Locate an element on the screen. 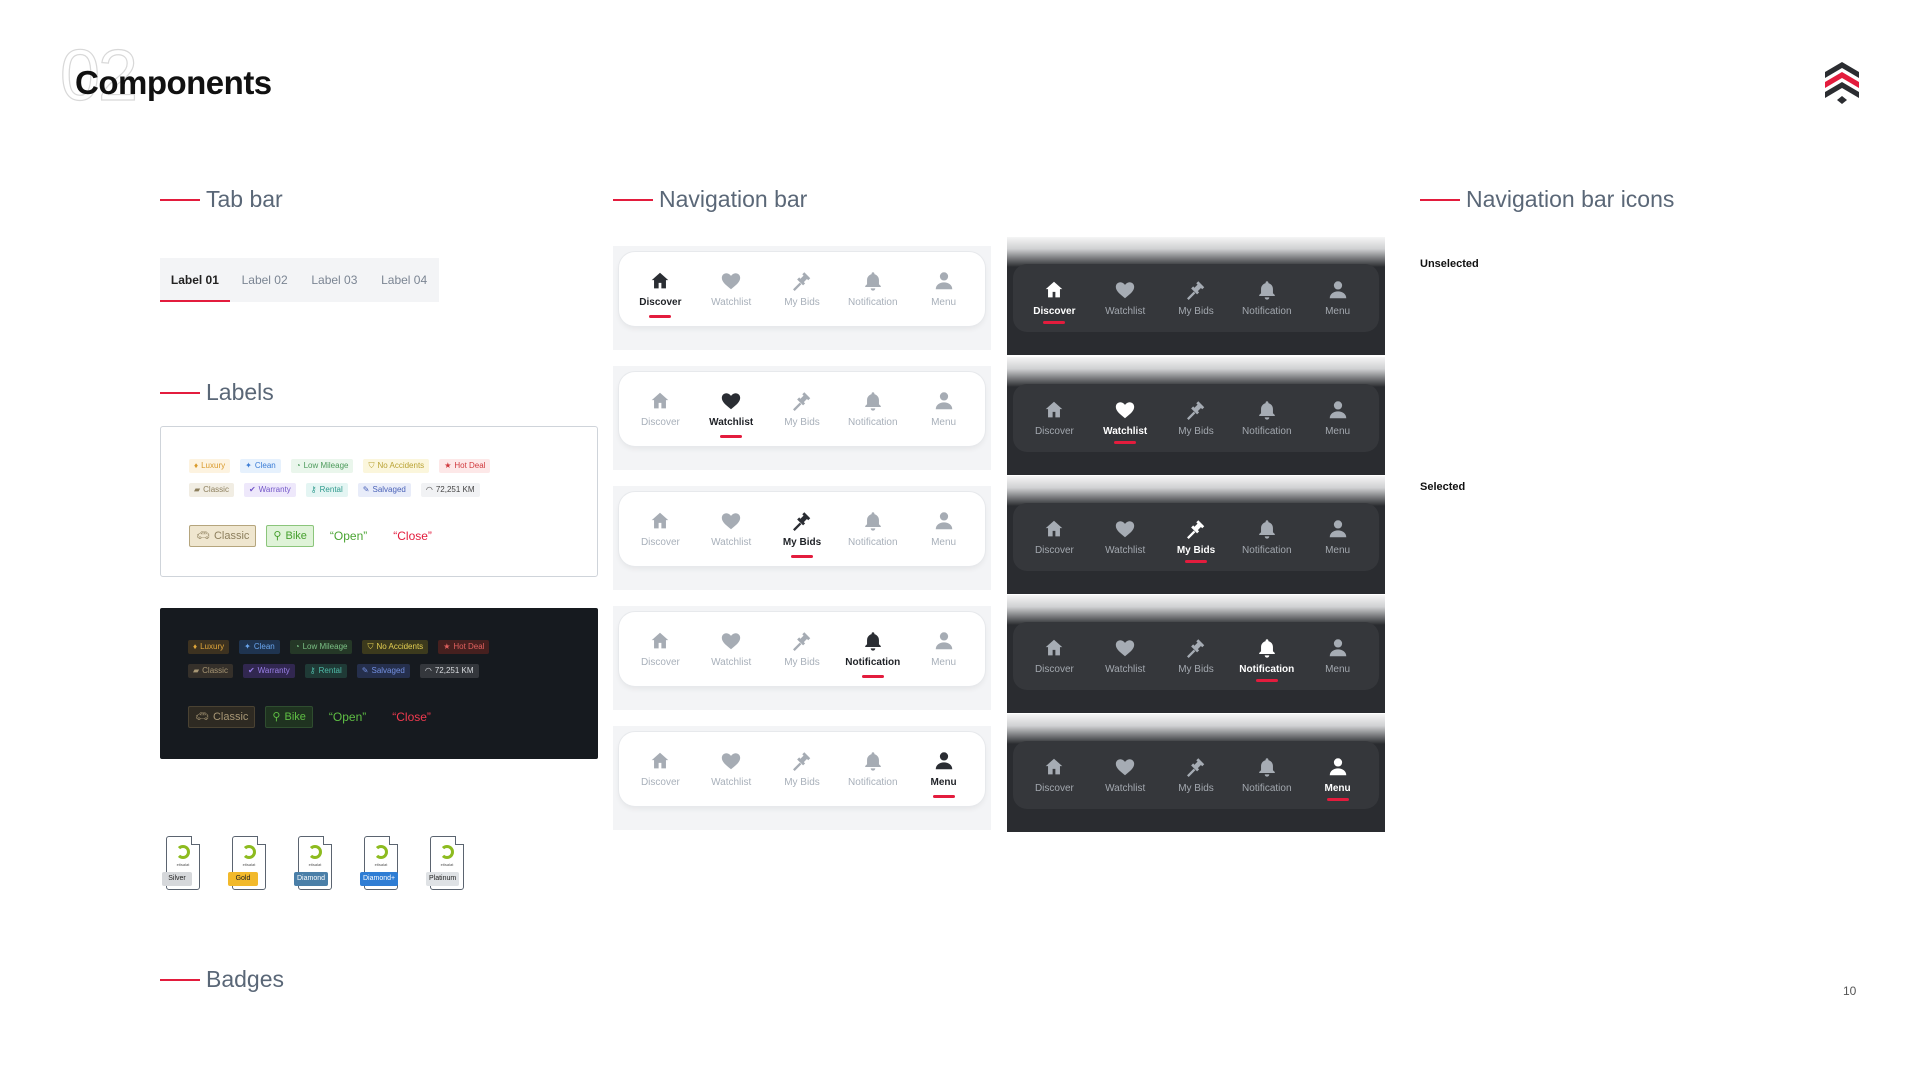 This screenshot has width=1920, height=1080. light-navigation-bar-variant: Discover Watchlist My Bids Notification Menu is located at coordinates (802, 418).